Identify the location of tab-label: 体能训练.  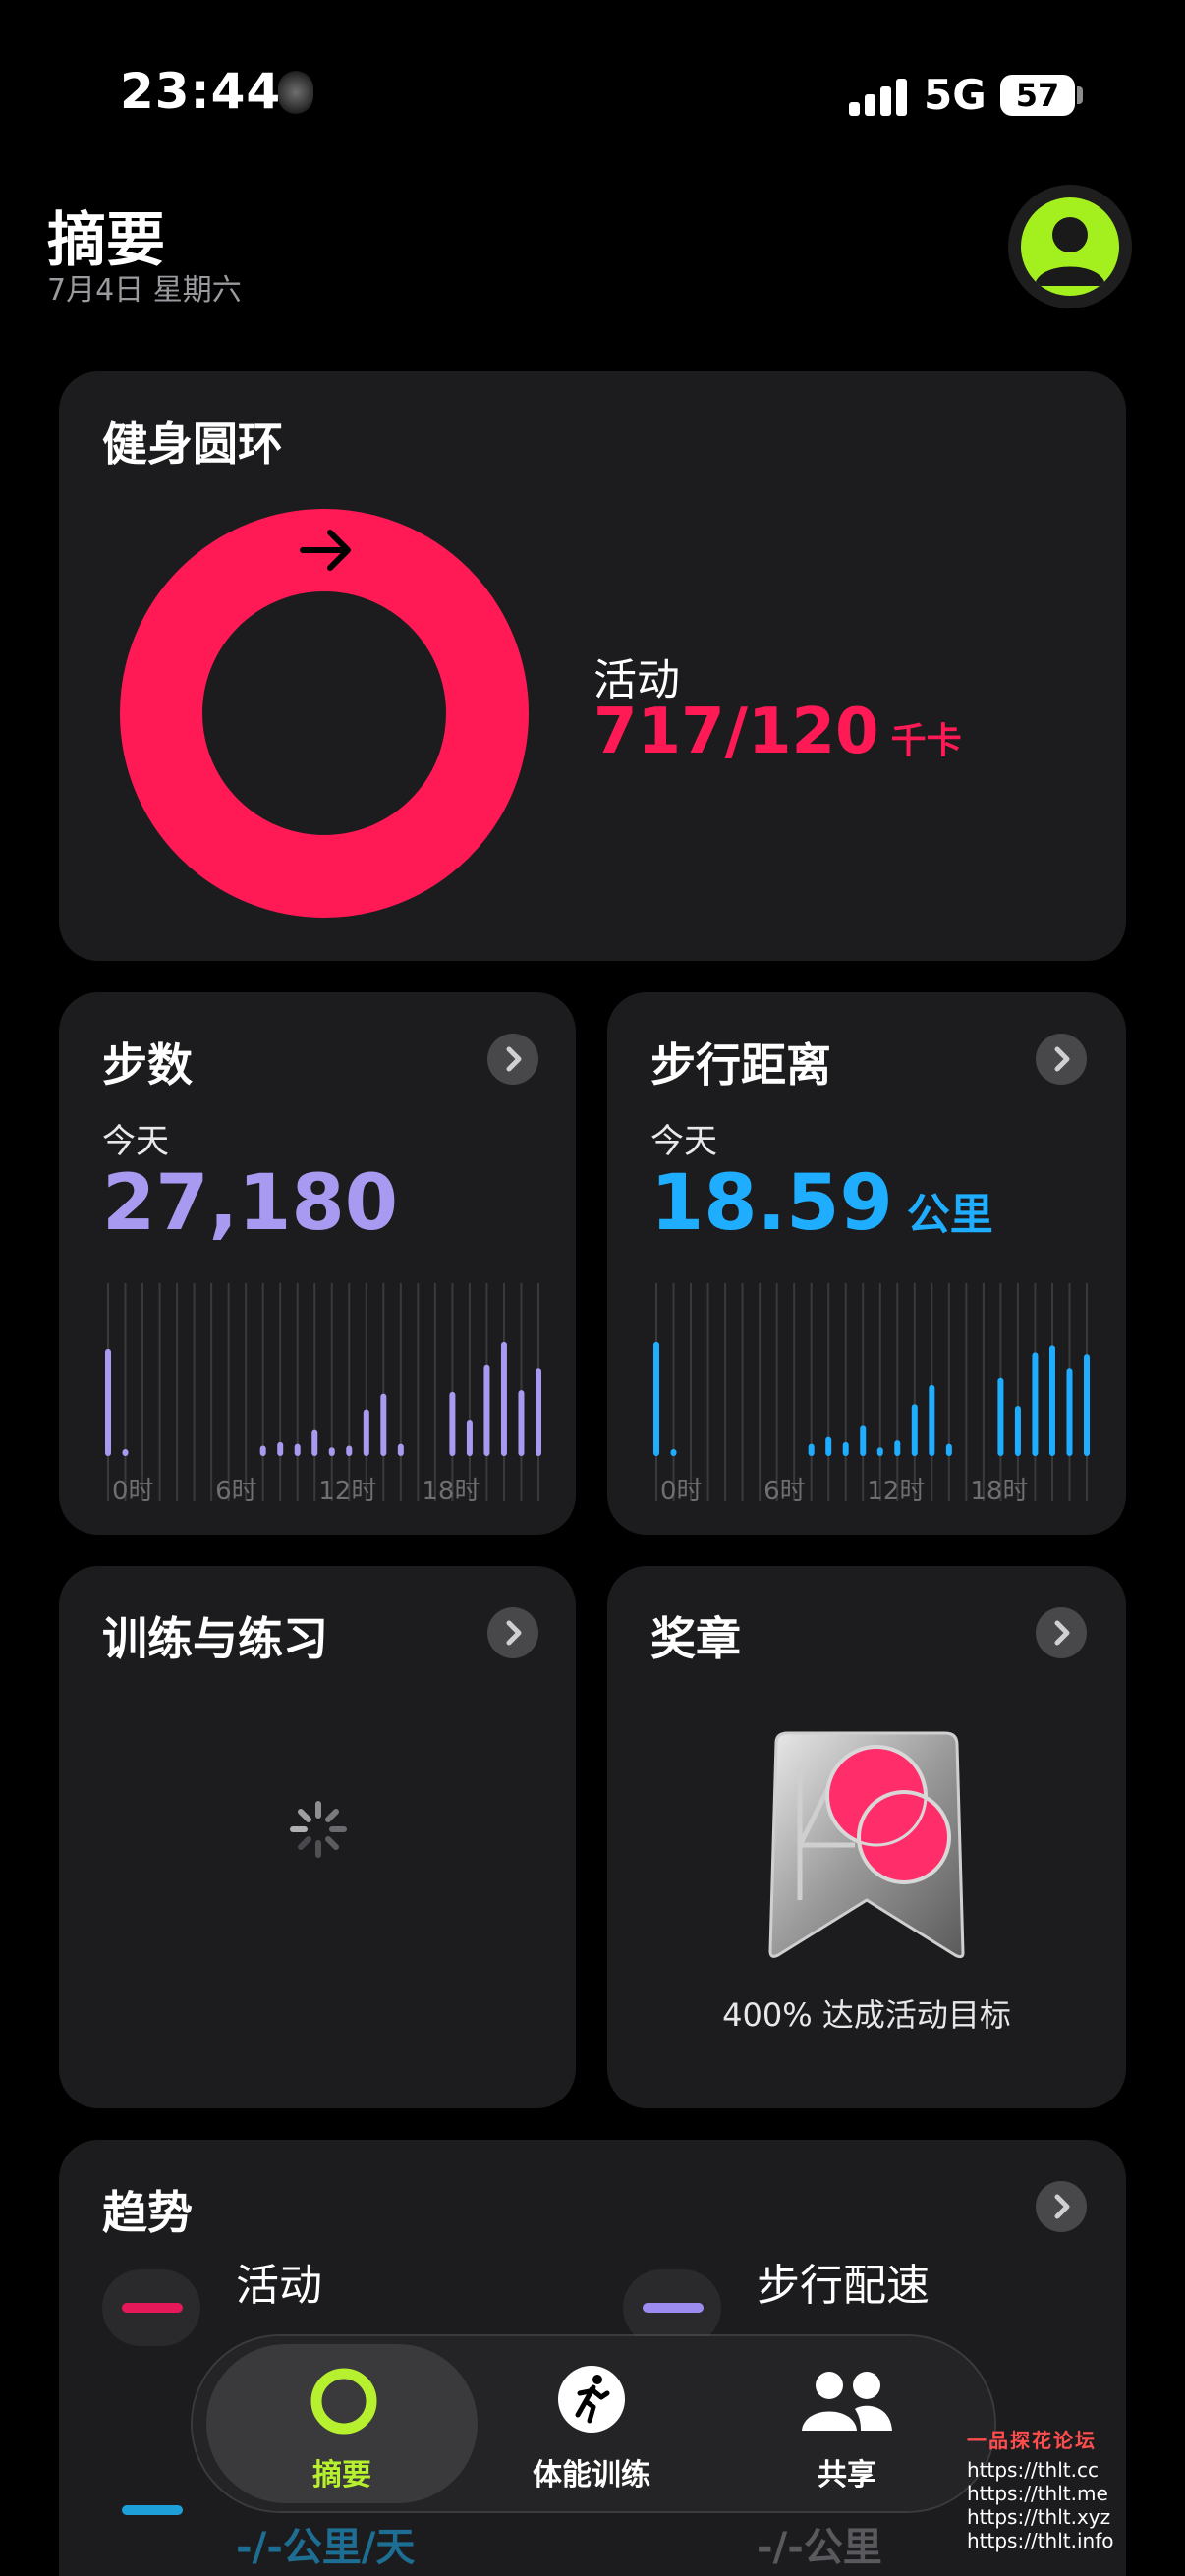
(592, 2475).